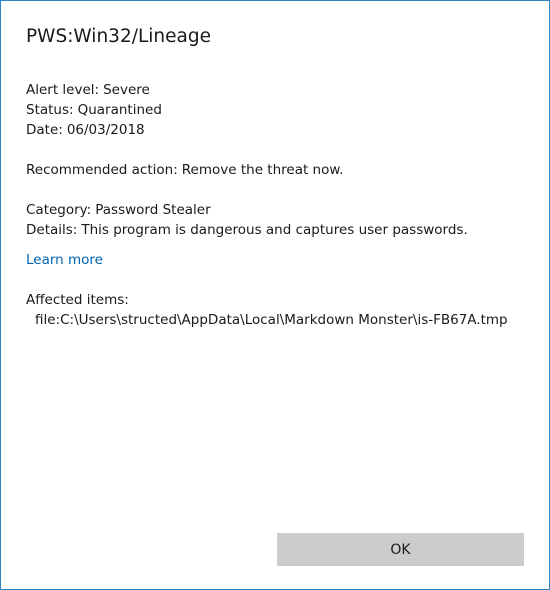  What do you see at coordinates (118, 36) in the screenshot?
I see `threat-name-title: PWS:Win32/Lineage` at bounding box center [118, 36].